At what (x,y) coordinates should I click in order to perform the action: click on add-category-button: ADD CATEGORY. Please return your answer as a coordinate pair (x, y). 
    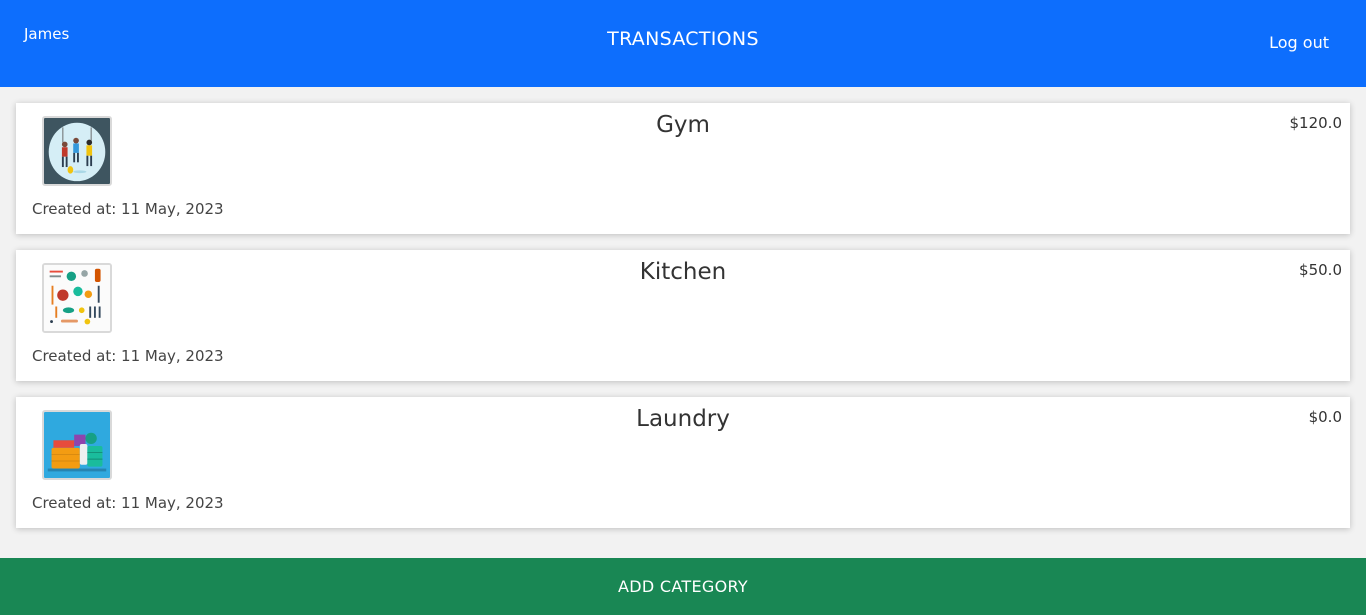
    Looking at the image, I should click on (683, 586).